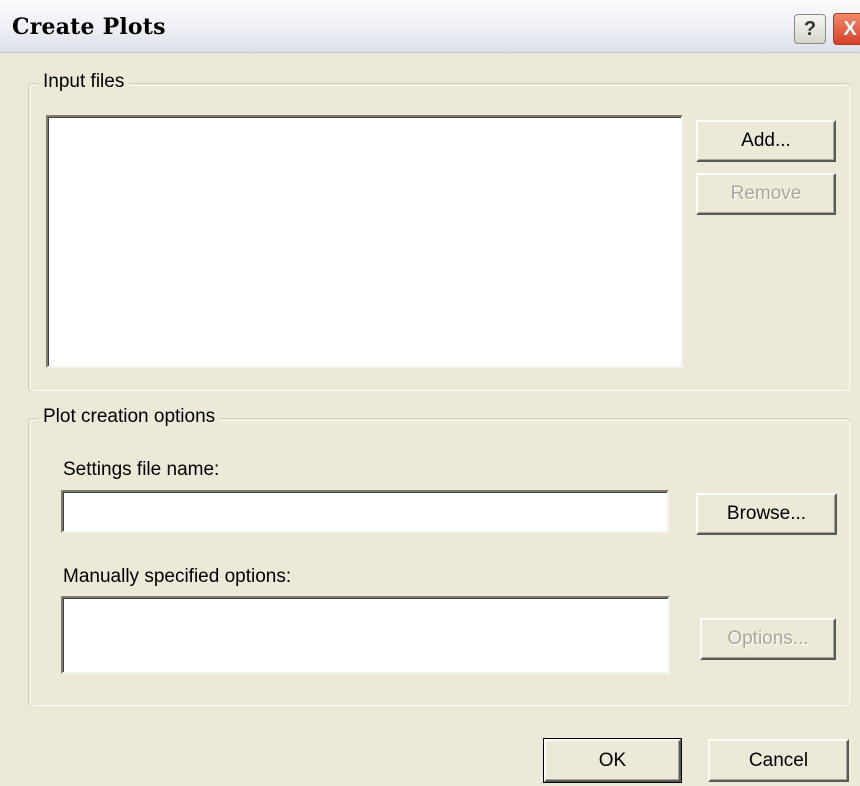 This screenshot has width=860, height=786. I want to click on plot-options-legend: Plot creation options, so click(129, 417).